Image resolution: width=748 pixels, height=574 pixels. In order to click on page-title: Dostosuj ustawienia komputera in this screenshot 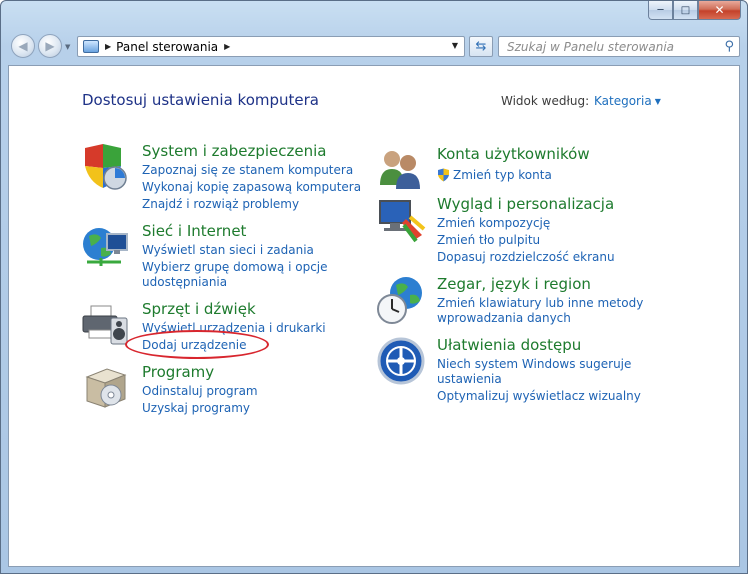, I will do `click(200, 100)`.